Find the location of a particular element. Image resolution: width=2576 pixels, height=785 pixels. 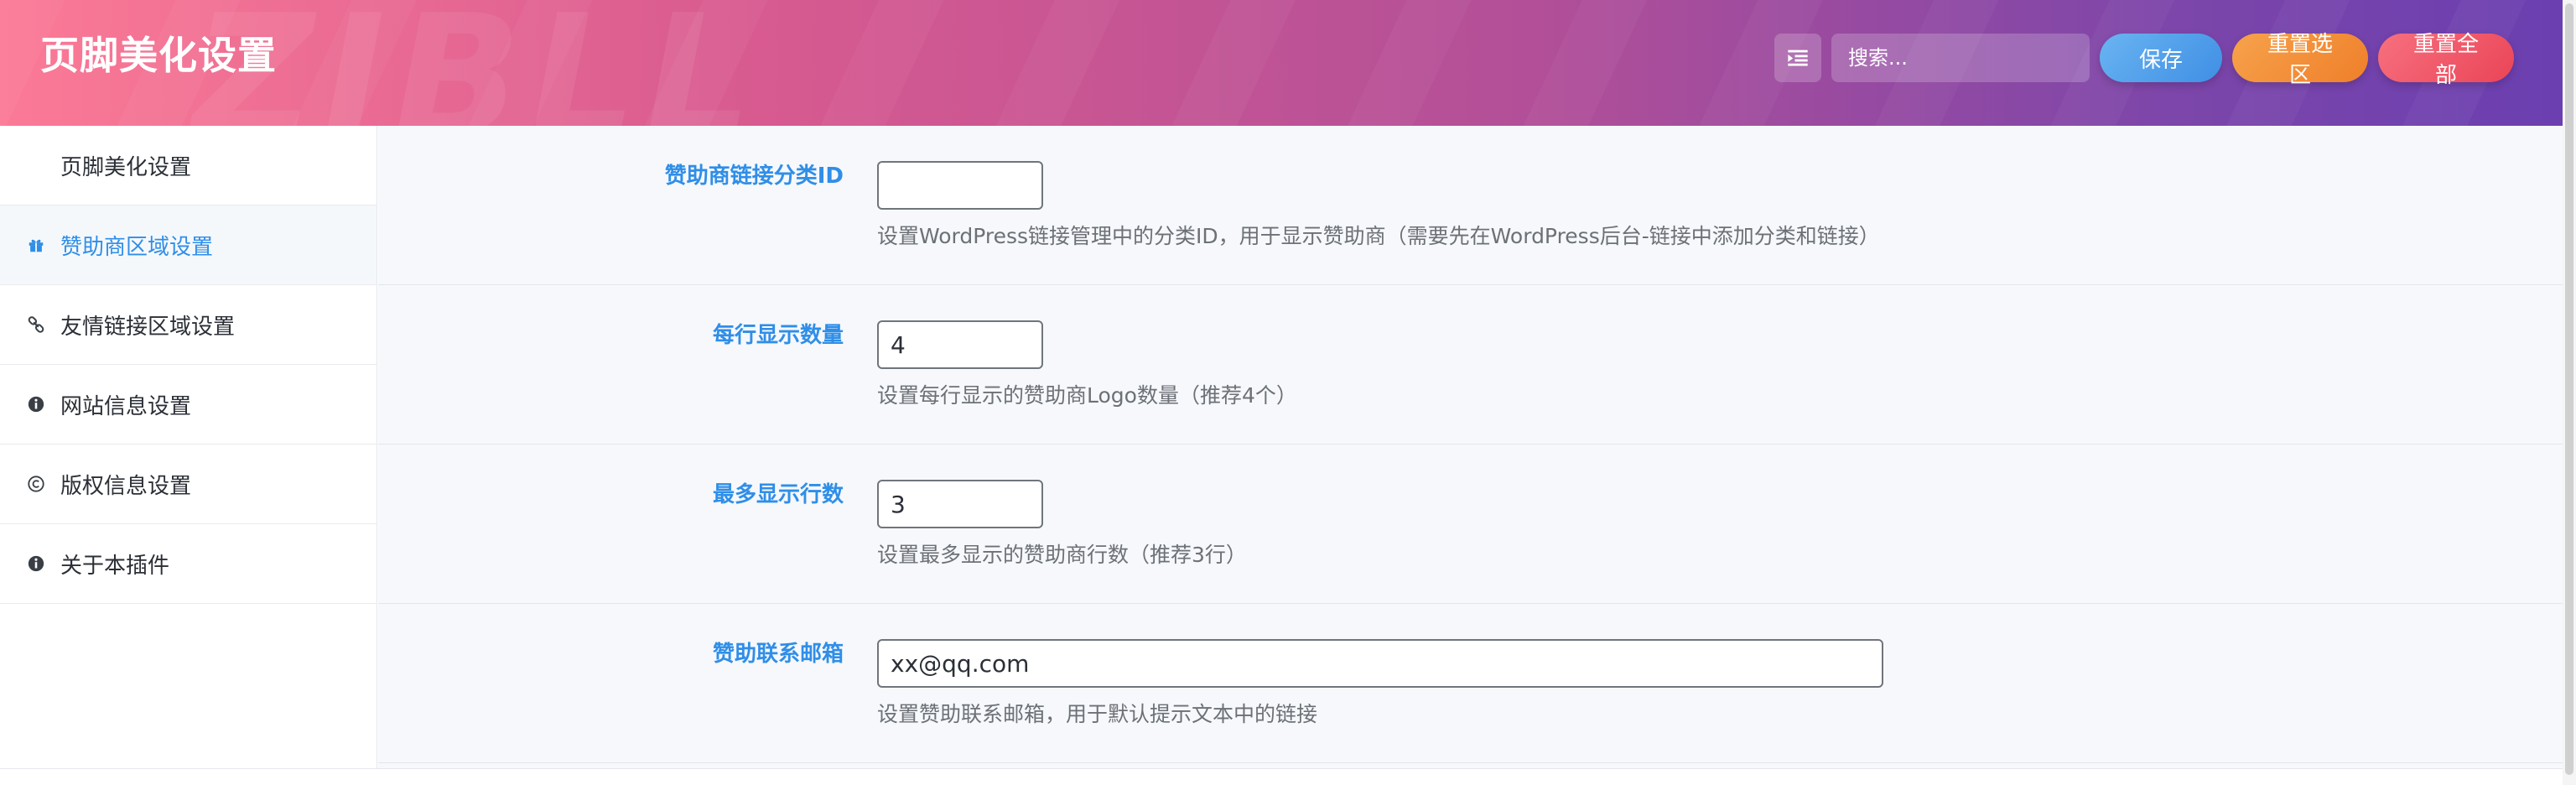

sidebar-item-site-info: 网站信息设置 is located at coordinates (188, 404).